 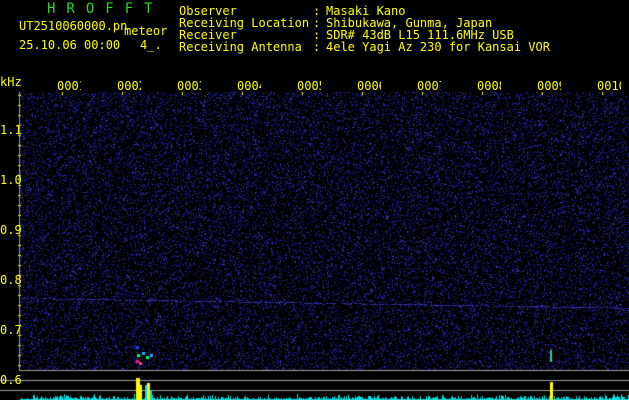 What do you see at coordinates (317, 47) in the screenshot?
I see `colon: :` at bounding box center [317, 47].